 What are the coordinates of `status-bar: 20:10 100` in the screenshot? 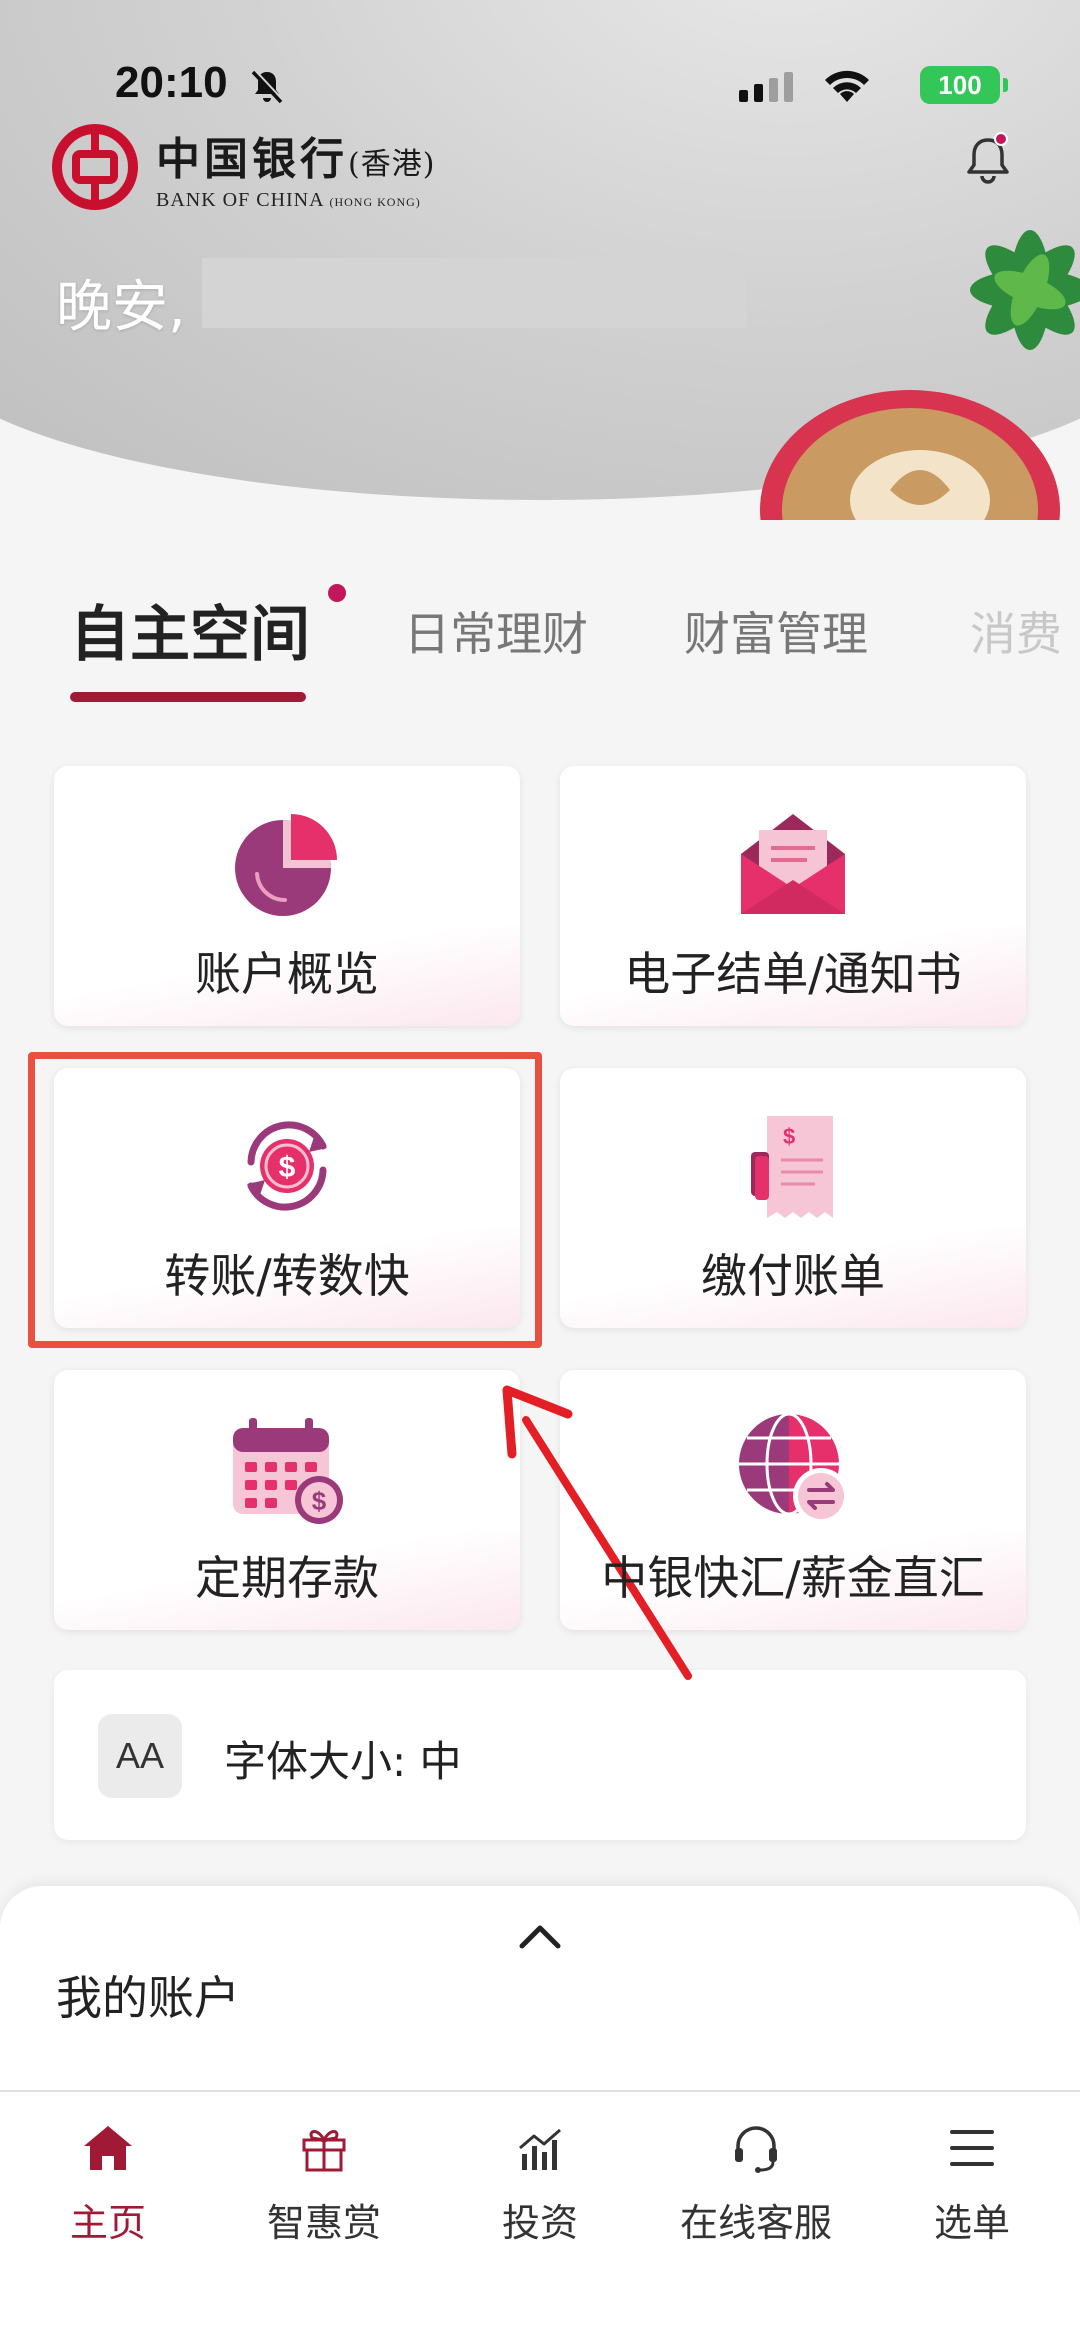 It's located at (561, 88).